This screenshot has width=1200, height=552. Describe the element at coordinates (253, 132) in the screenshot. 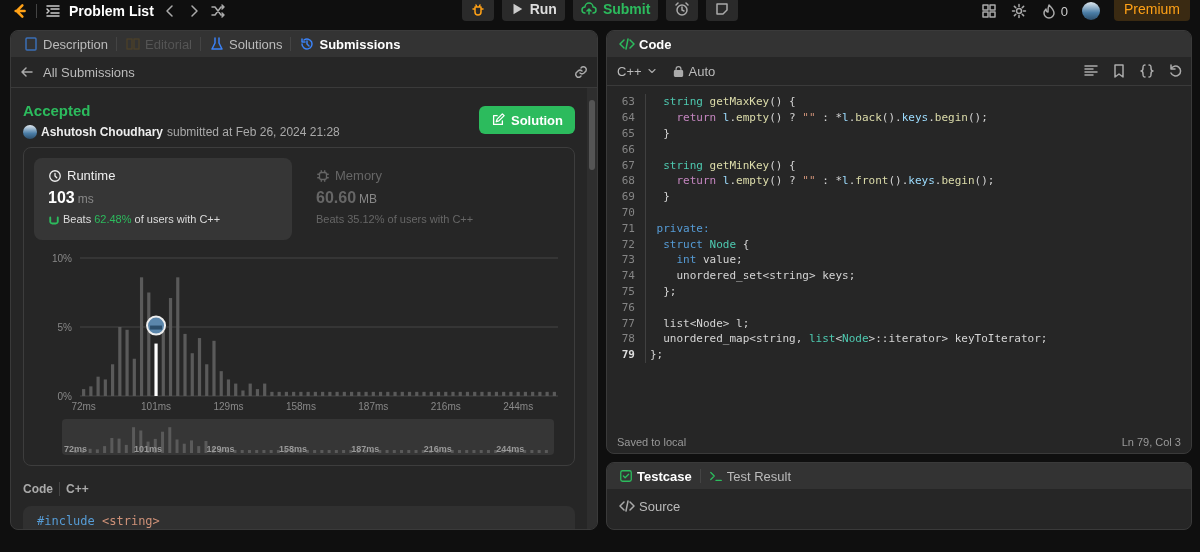

I see `submission-time: submitted at Feb 26, 2024 21:28` at that location.